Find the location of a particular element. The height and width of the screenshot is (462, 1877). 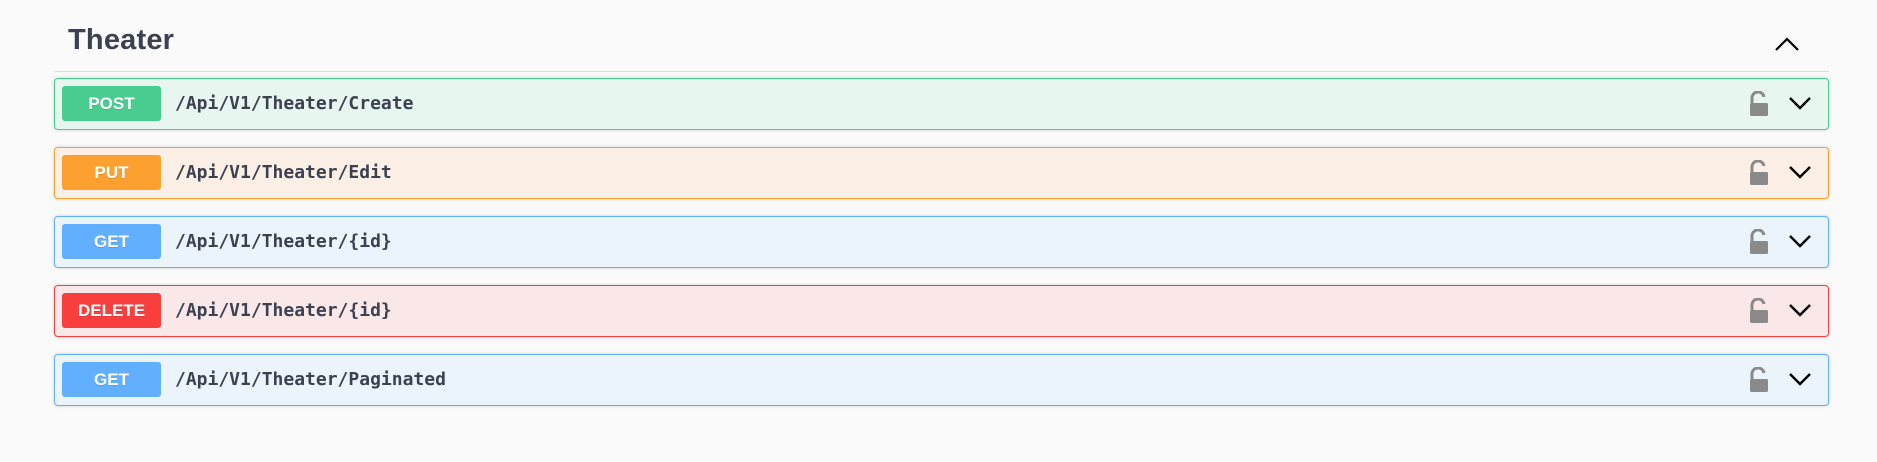

tag-header-theater: Theater is located at coordinates (942, 43).